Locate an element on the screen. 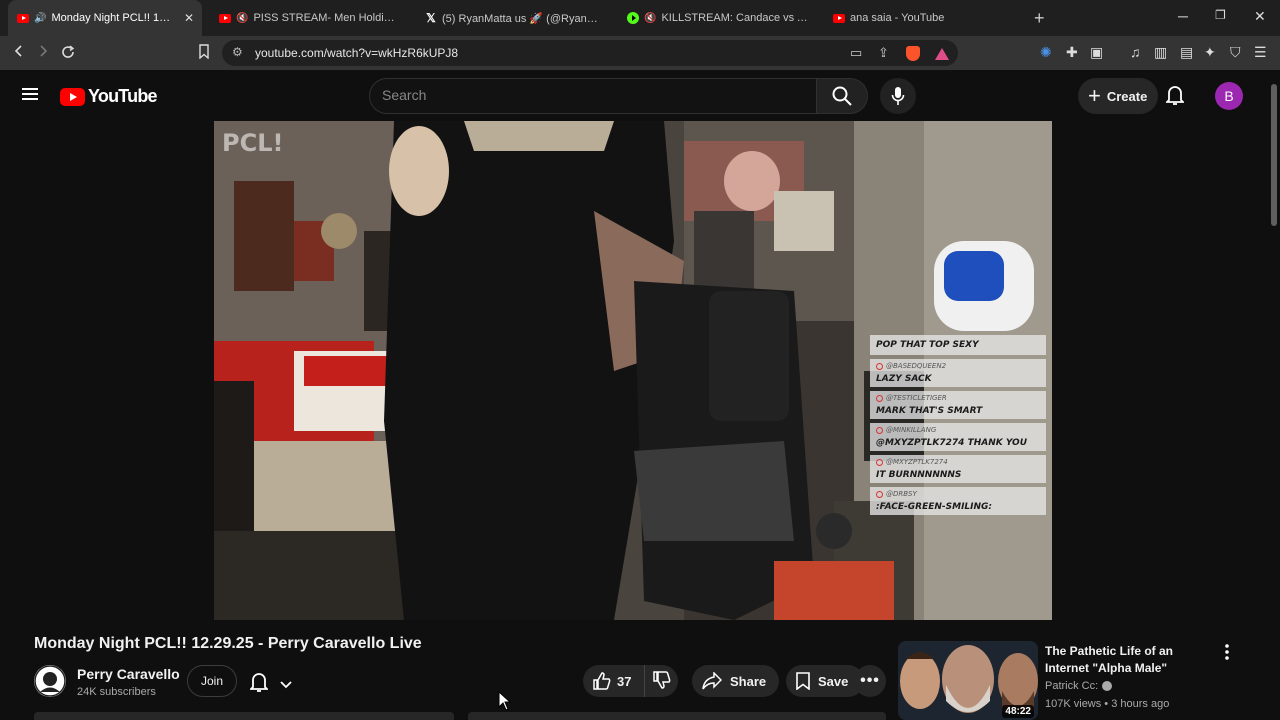  dislike-button is located at coordinates (658, 681).